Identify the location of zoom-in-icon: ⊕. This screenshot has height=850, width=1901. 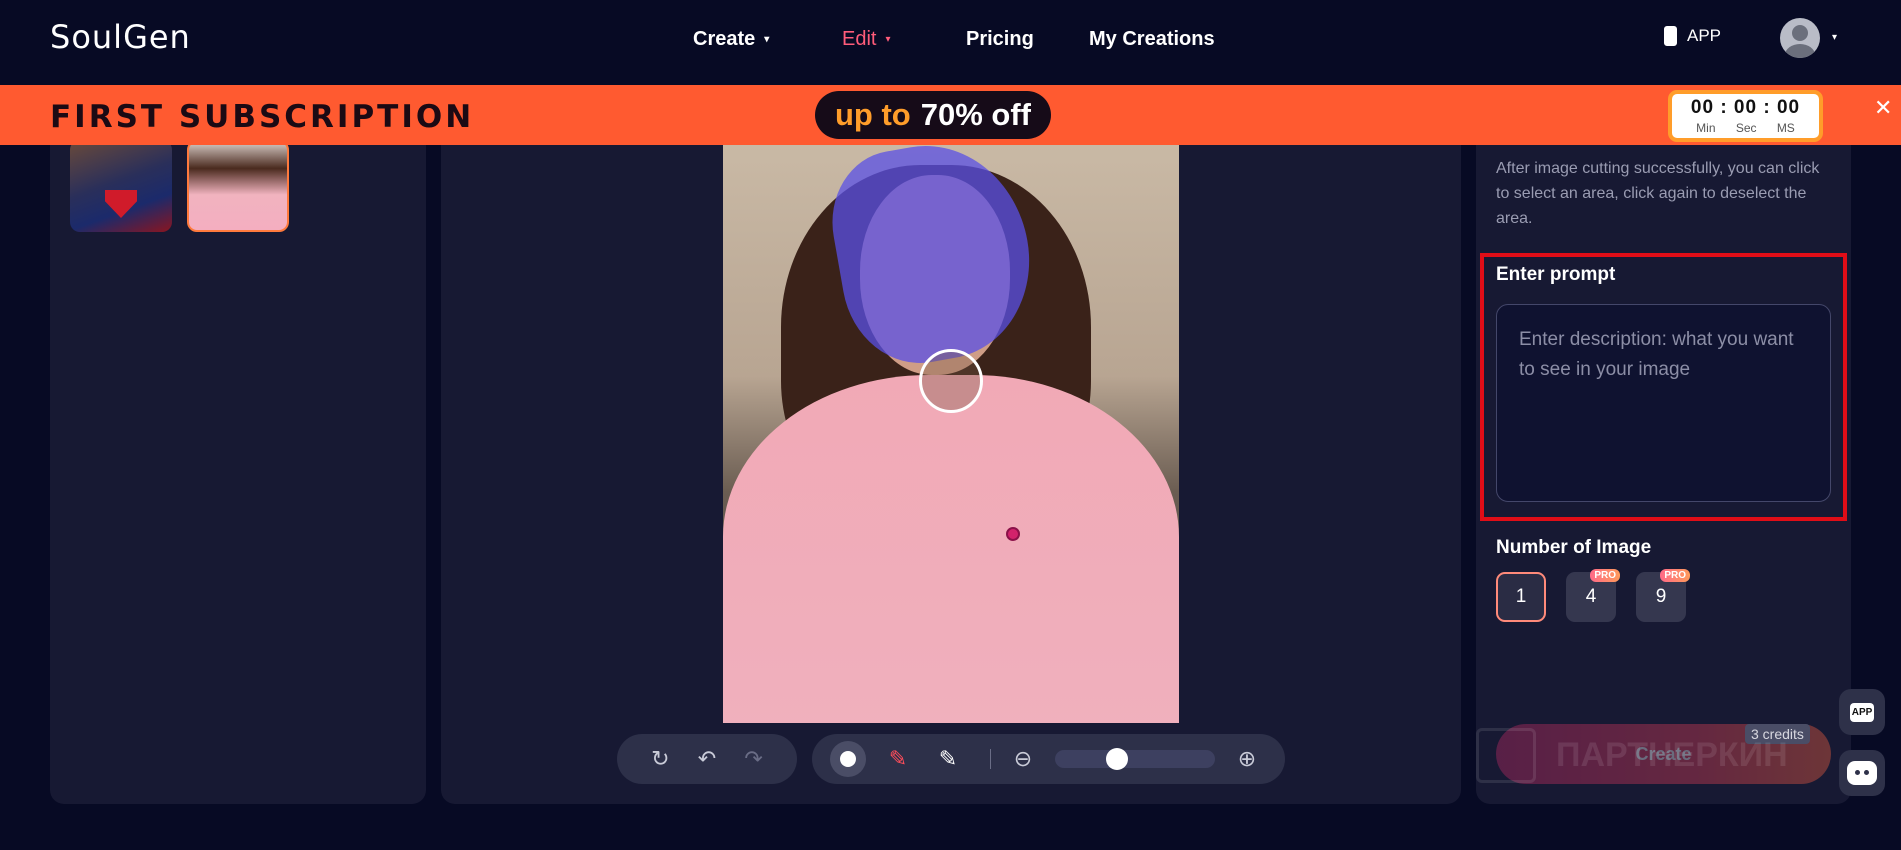
(1247, 759).